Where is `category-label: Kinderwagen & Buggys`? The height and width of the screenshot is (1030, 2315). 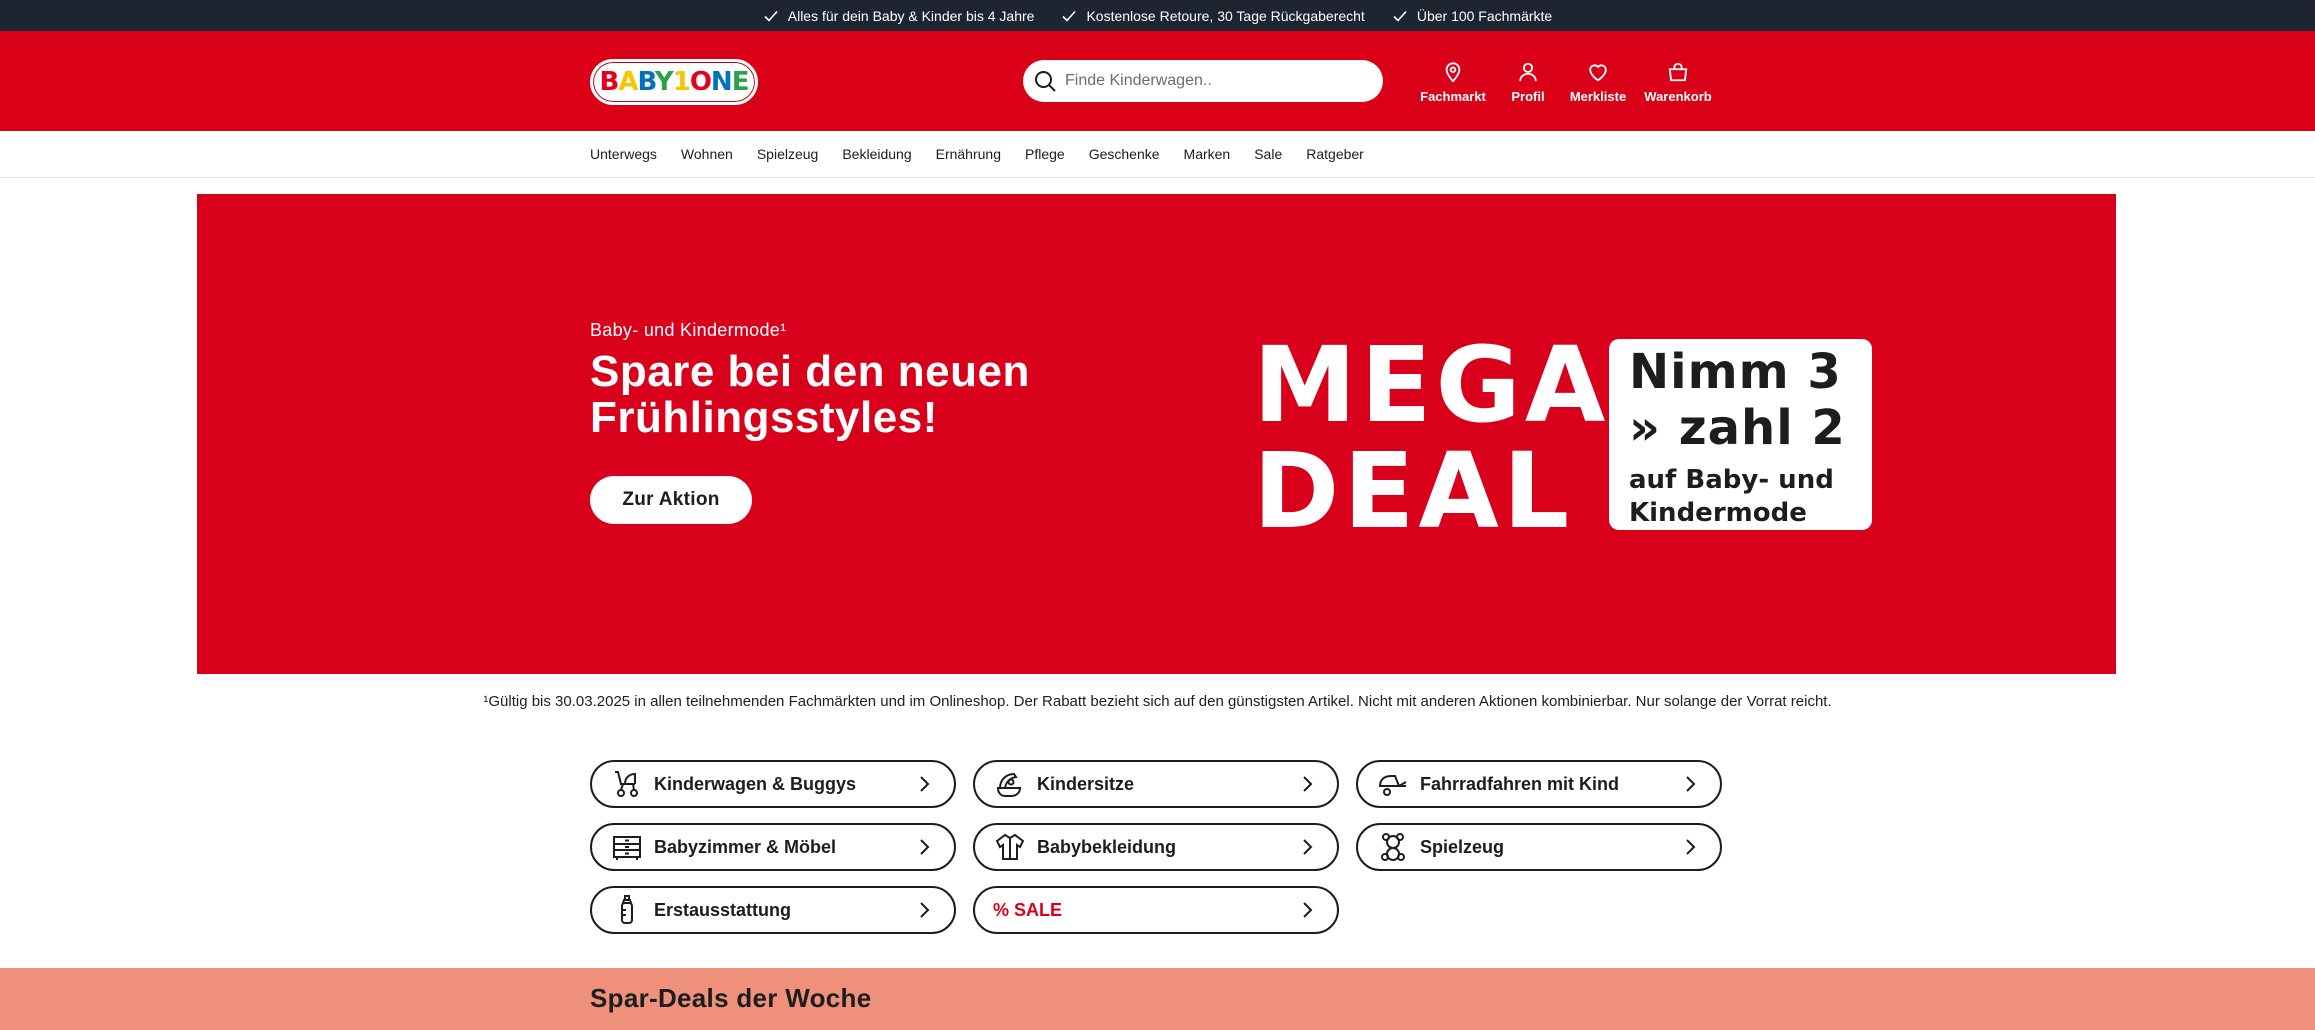
category-label: Kinderwagen & Buggys is located at coordinates (755, 783).